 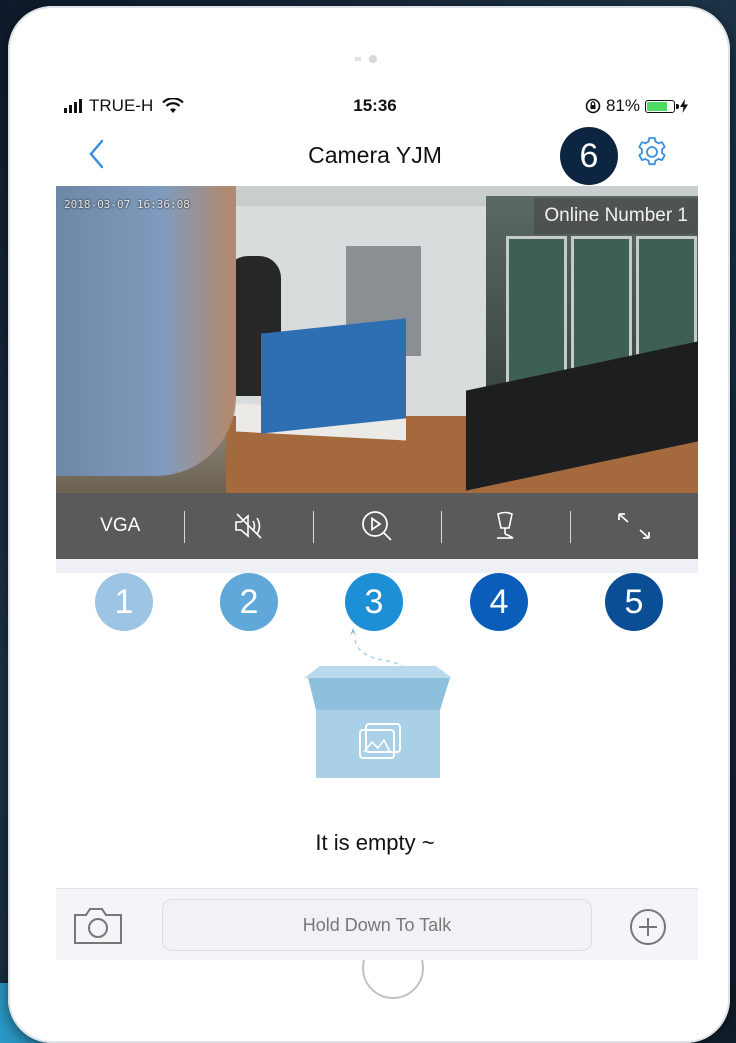 I want to click on fullscreen-button, so click(x=633, y=526).